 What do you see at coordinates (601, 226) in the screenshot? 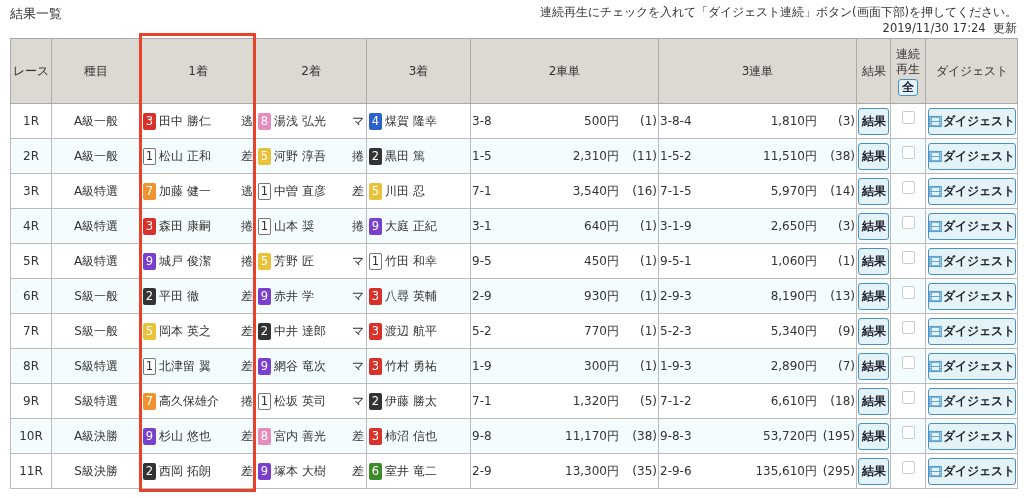
I see `payout-text: 640円` at bounding box center [601, 226].